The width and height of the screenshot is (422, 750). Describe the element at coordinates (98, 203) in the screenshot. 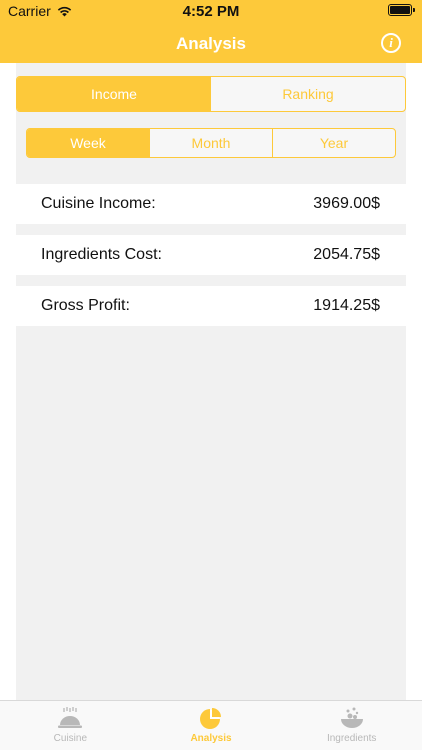

I see `row-label: Cuisine Income:` at that location.